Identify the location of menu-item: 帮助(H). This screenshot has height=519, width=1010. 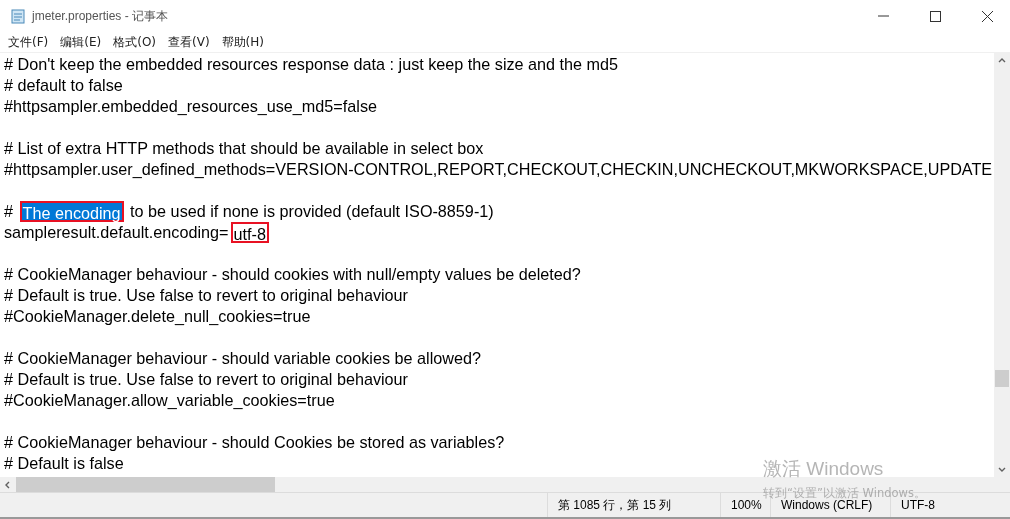
(243, 42).